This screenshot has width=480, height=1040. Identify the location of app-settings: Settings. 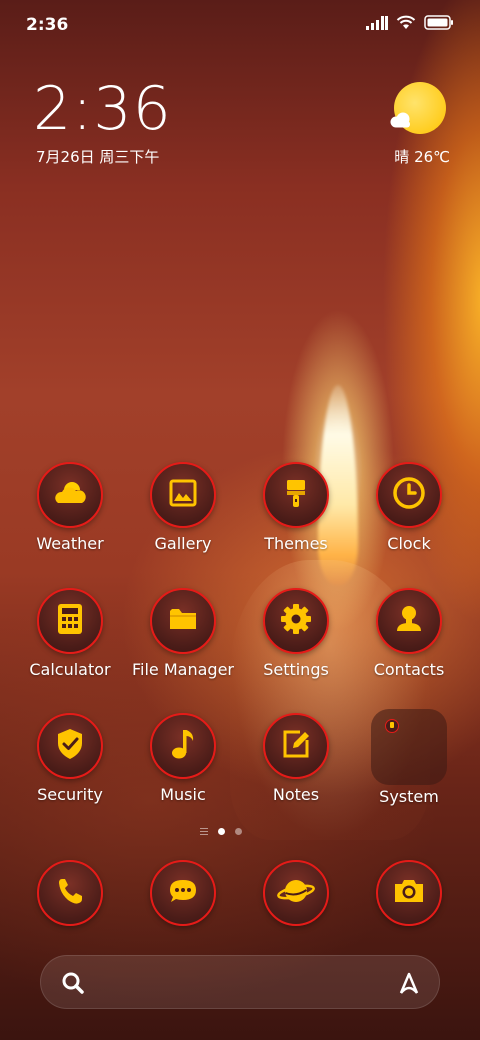
(296, 633).